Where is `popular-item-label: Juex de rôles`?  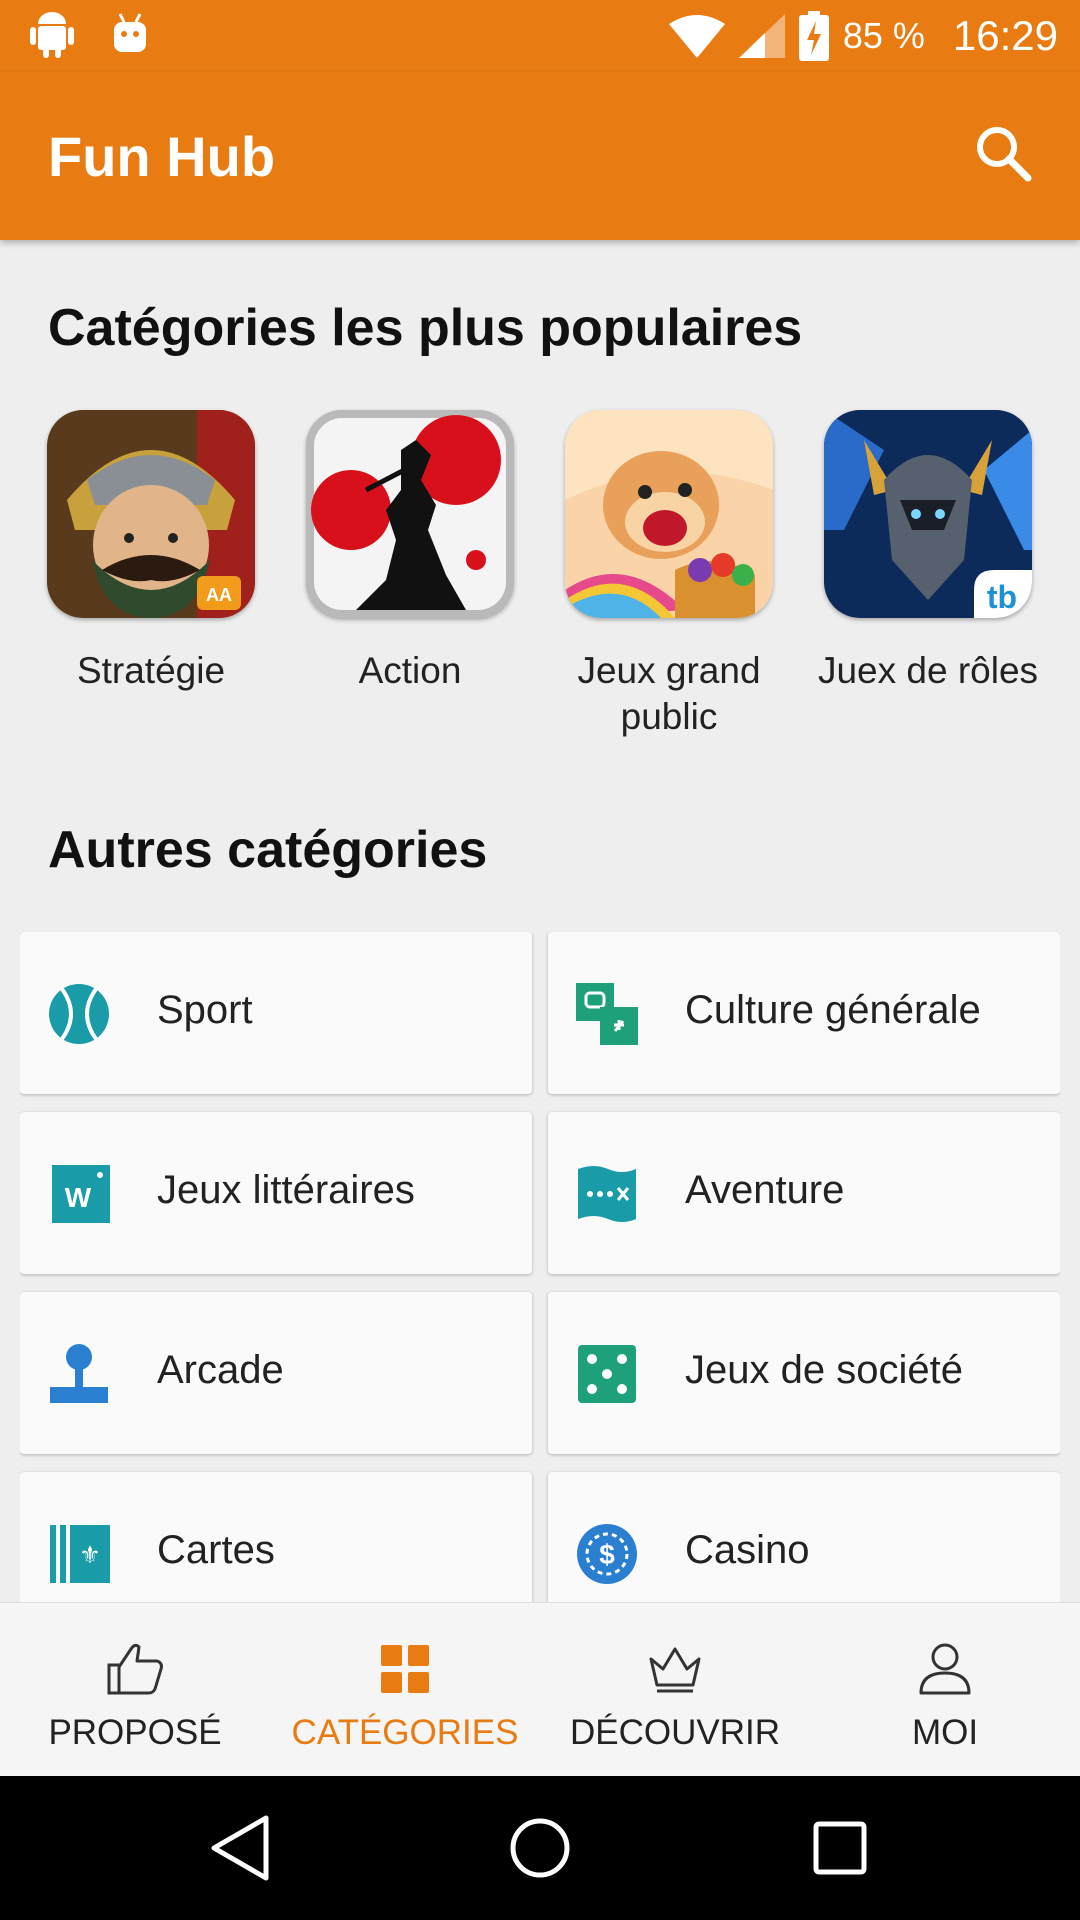
popular-item-label: Juex de rôles is located at coordinates (928, 670).